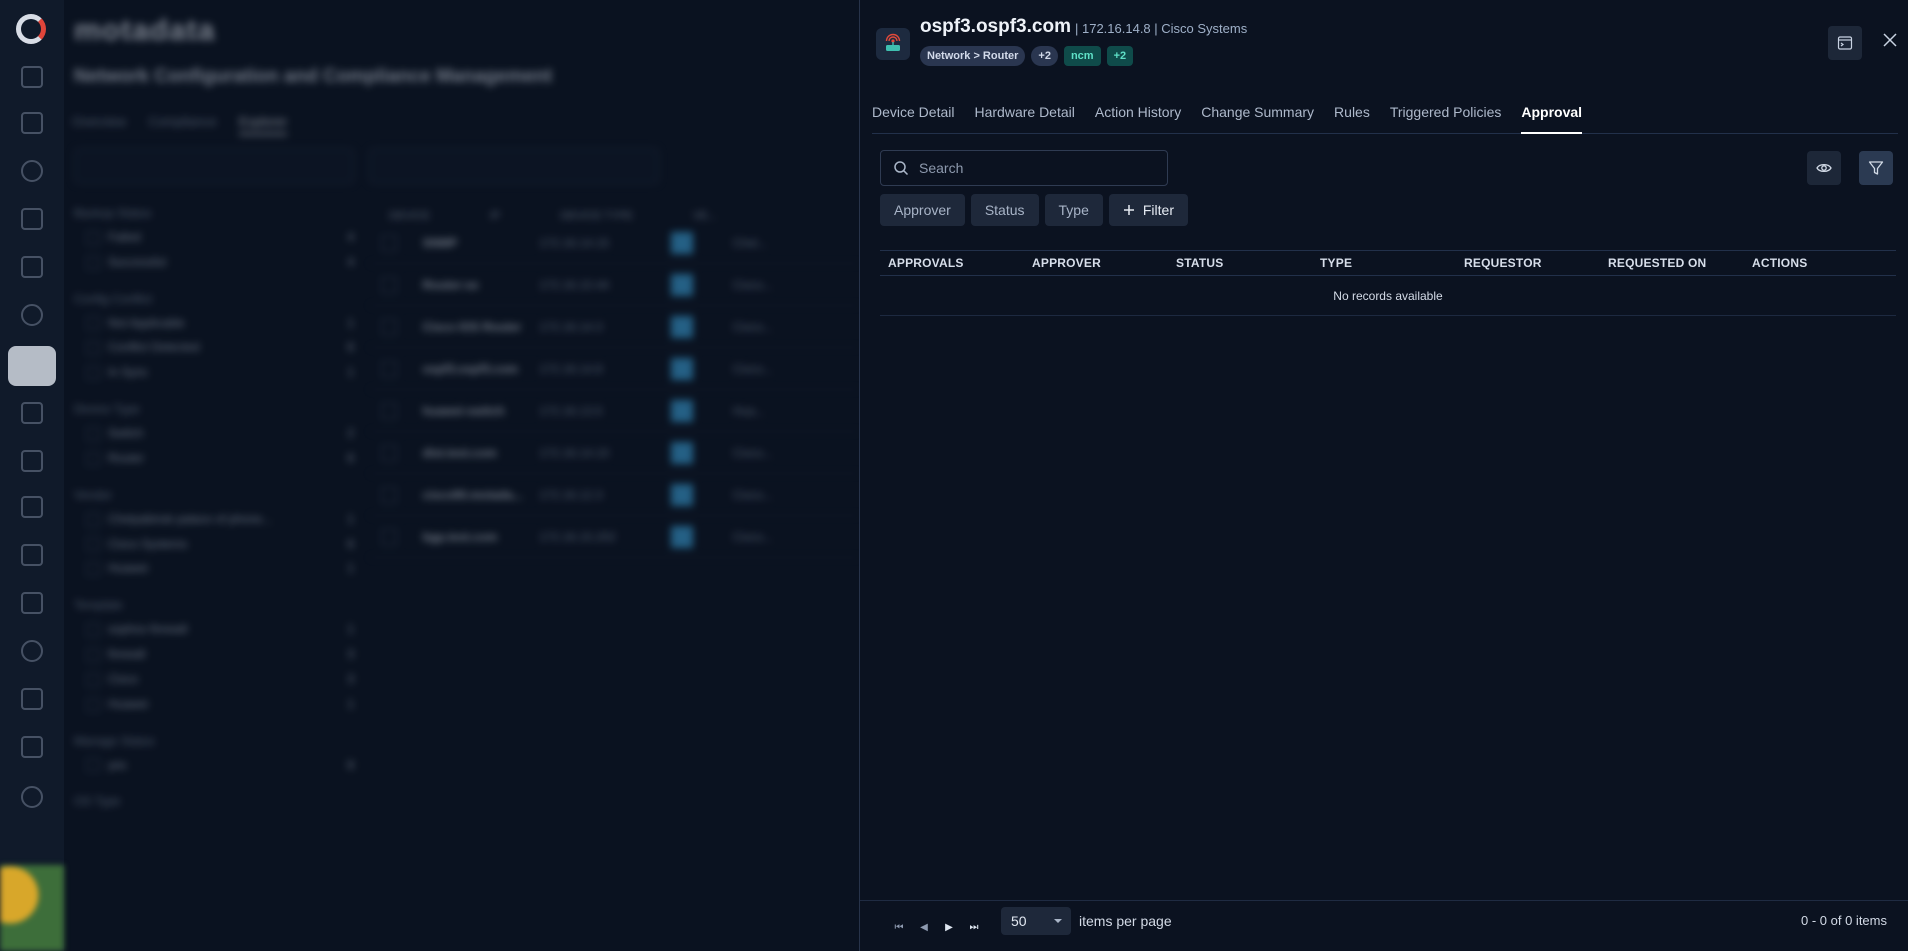 This screenshot has width=1908, height=951. What do you see at coordinates (1876, 168) in the screenshot?
I see `toggle-filter-button` at bounding box center [1876, 168].